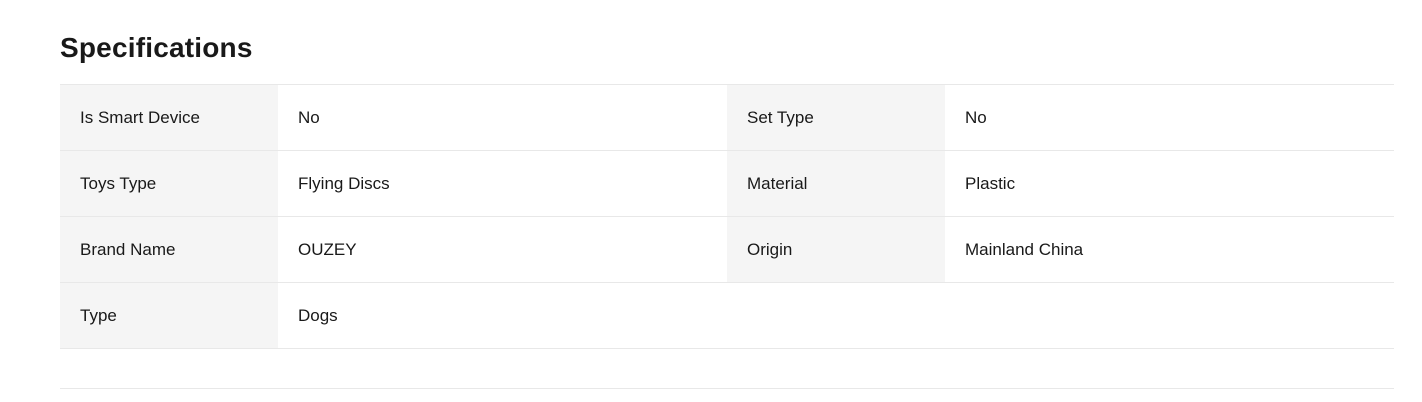  Describe the element at coordinates (1169, 183) in the screenshot. I see `spec-value: Plastic` at that location.